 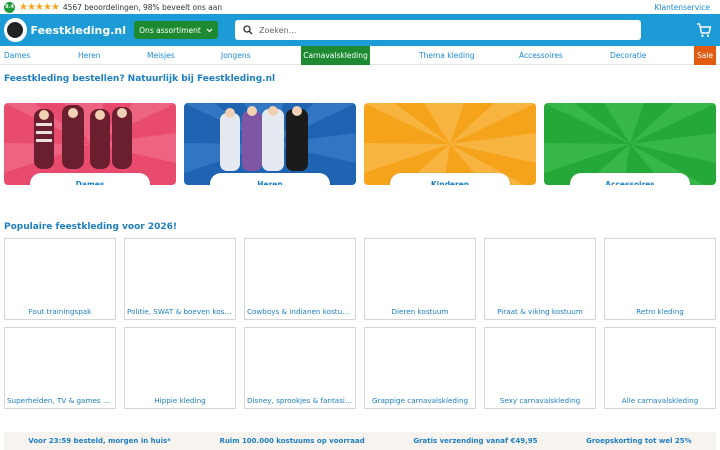 What do you see at coordinates (180, 400) in the screenshot?
I see `tile-label: Hippie kleding` at bounding box center [180, 400].